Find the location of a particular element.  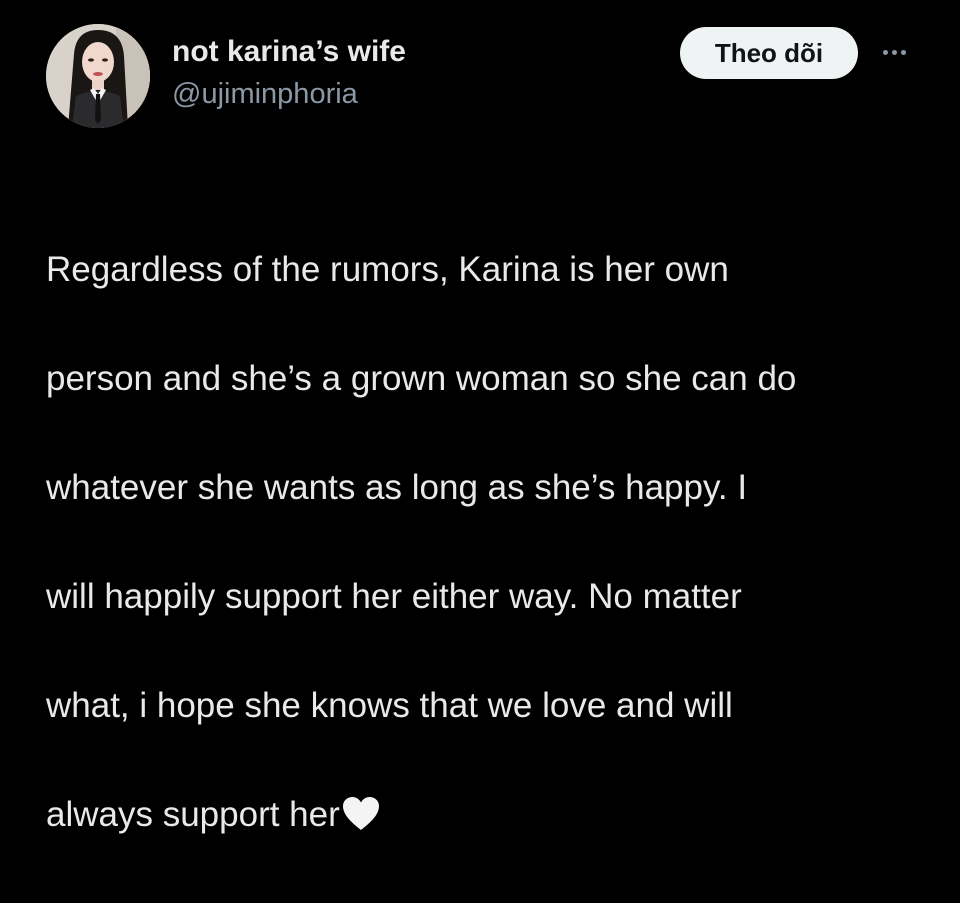

author-avatar is located at coordinates (98, 76).